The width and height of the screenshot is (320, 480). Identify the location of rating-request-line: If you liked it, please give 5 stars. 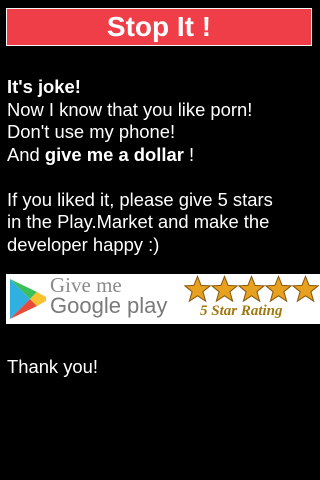
(140, 199).